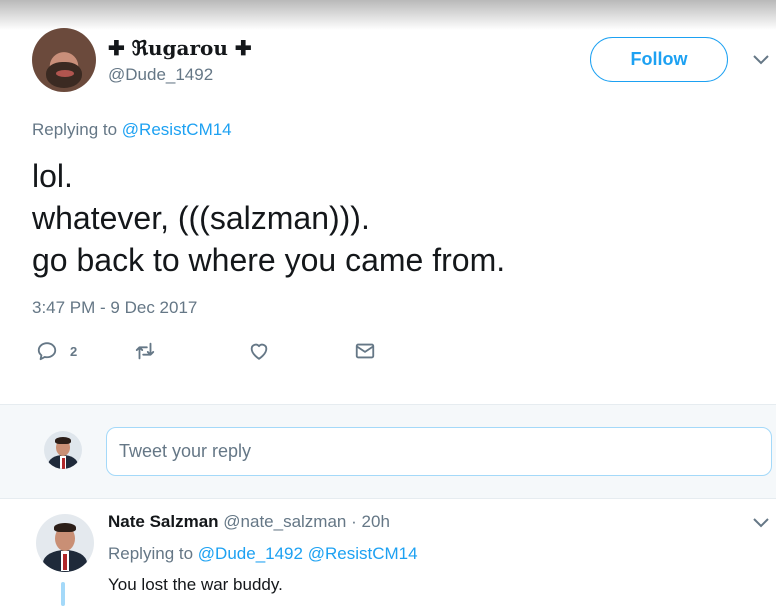 This screenshot has height=606, width=776. Describe the element at coordinates (63, 594) in the screenshot. I see `thread-line` at that location.